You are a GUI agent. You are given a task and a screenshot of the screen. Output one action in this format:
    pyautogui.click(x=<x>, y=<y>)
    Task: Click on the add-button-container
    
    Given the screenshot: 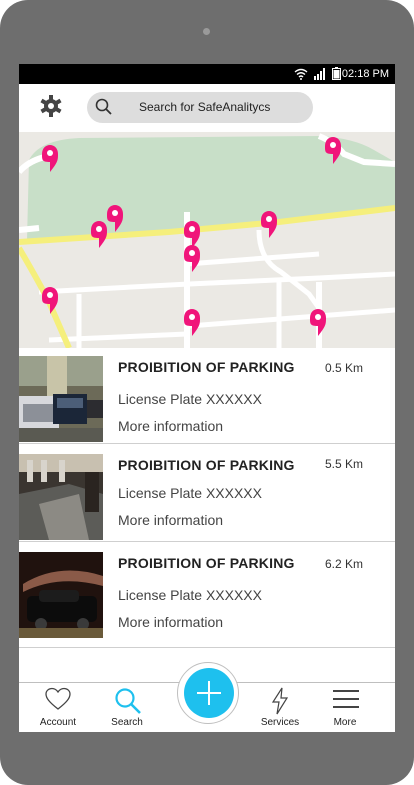 What is the action you would take?
    pyautogui.click(x=208, y=693)
    